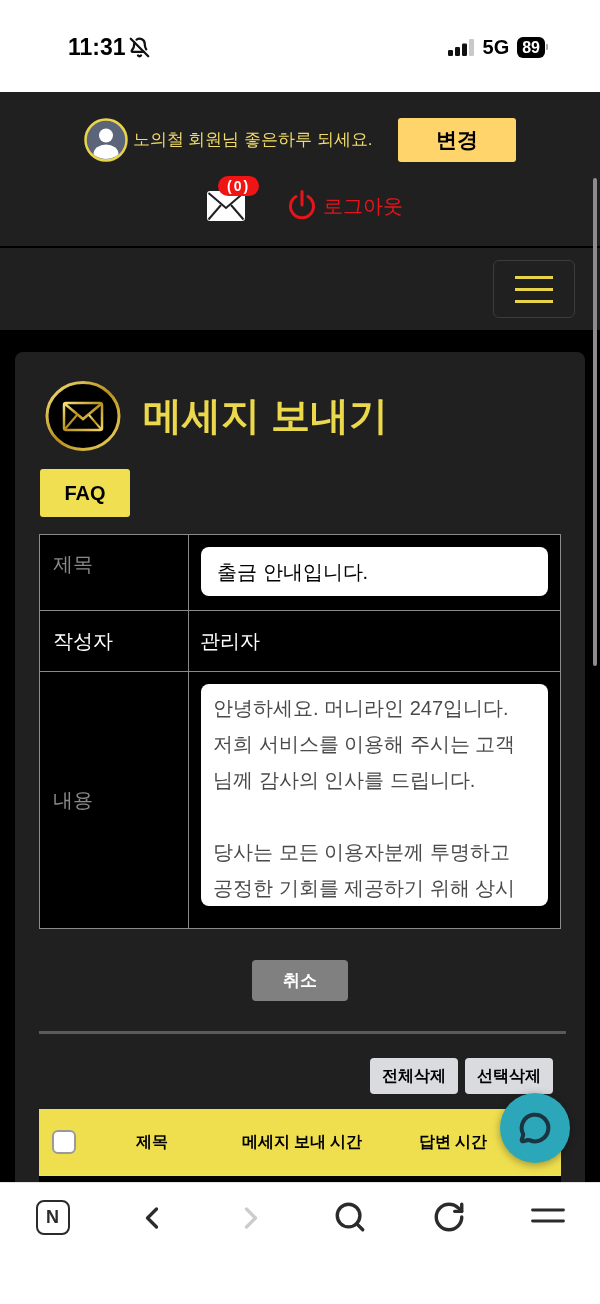 The height and width of the screenshot is (1304, 600). Describe the element at coordinates (64, 1142) in the screenshot. I see `select-all-checkbox` at that location.